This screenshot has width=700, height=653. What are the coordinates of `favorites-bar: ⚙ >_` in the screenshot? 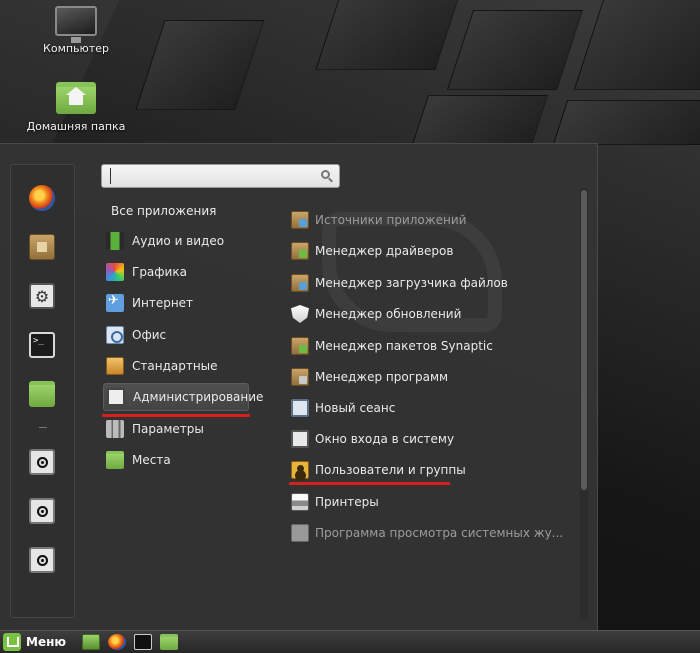 It's located at (42, 391).